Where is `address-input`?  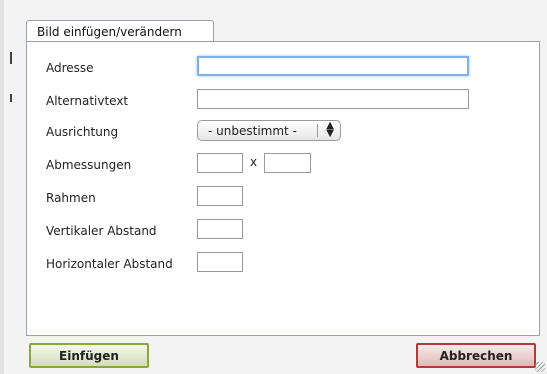 address-input is located at coordinates (333, 66).